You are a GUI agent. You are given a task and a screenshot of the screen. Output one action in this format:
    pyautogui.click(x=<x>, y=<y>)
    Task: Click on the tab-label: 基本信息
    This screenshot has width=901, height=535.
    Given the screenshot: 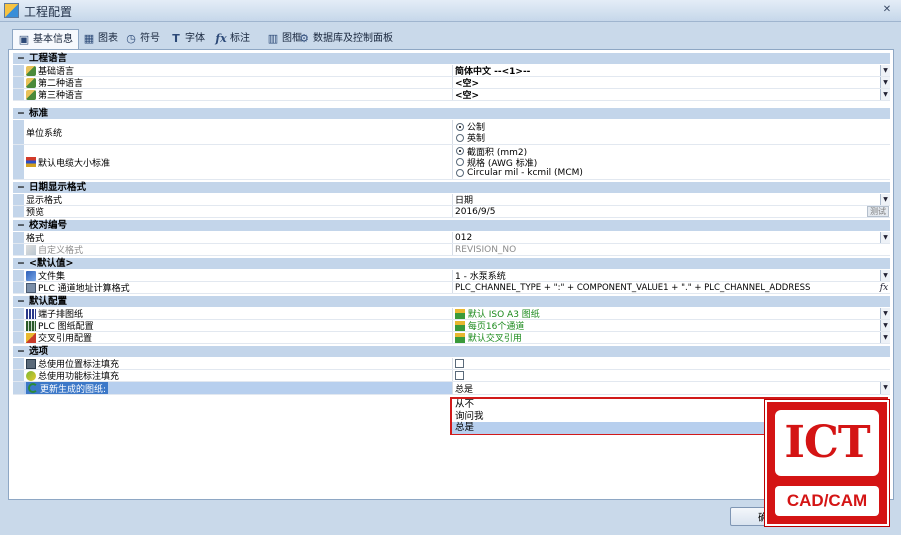 What is the action you would take?
    pyautogui.click(x=53, y=39)
    